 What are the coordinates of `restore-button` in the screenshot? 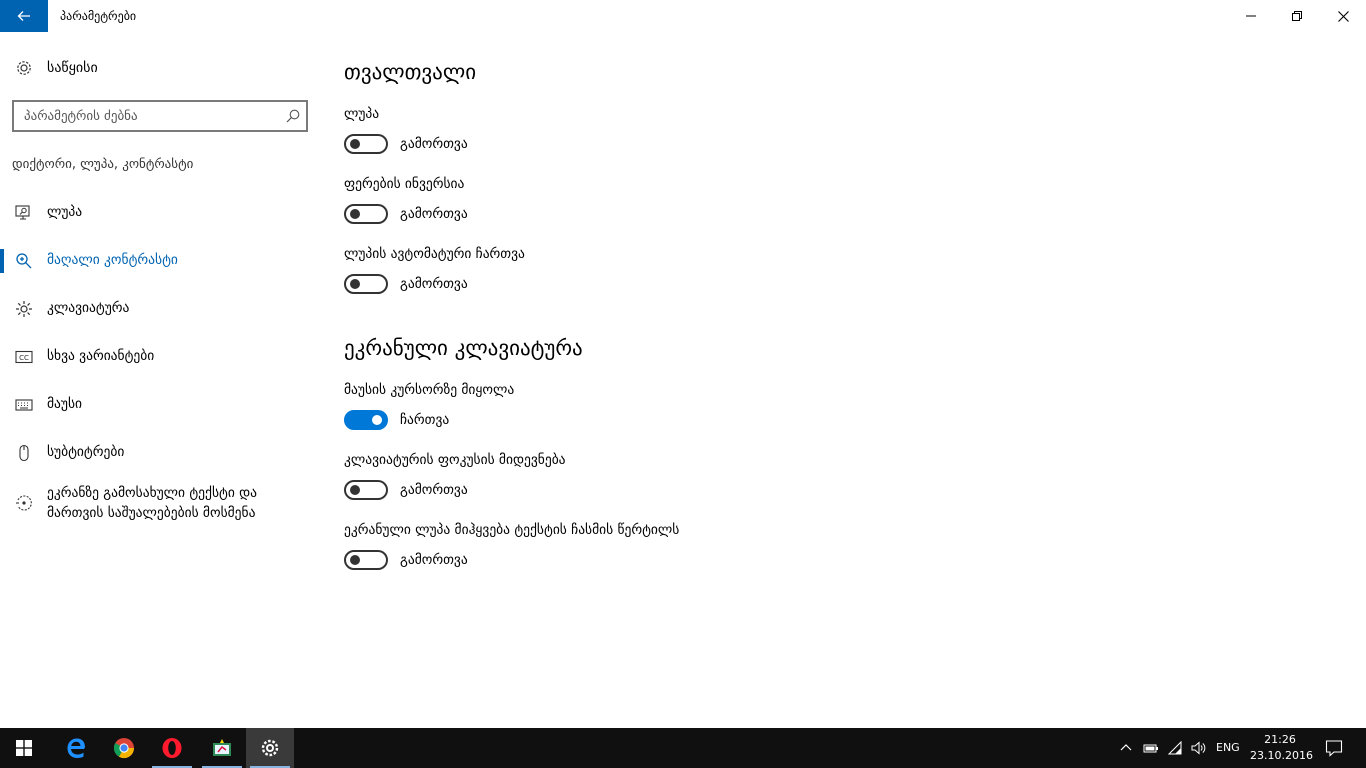 It's located at (1297, 16).